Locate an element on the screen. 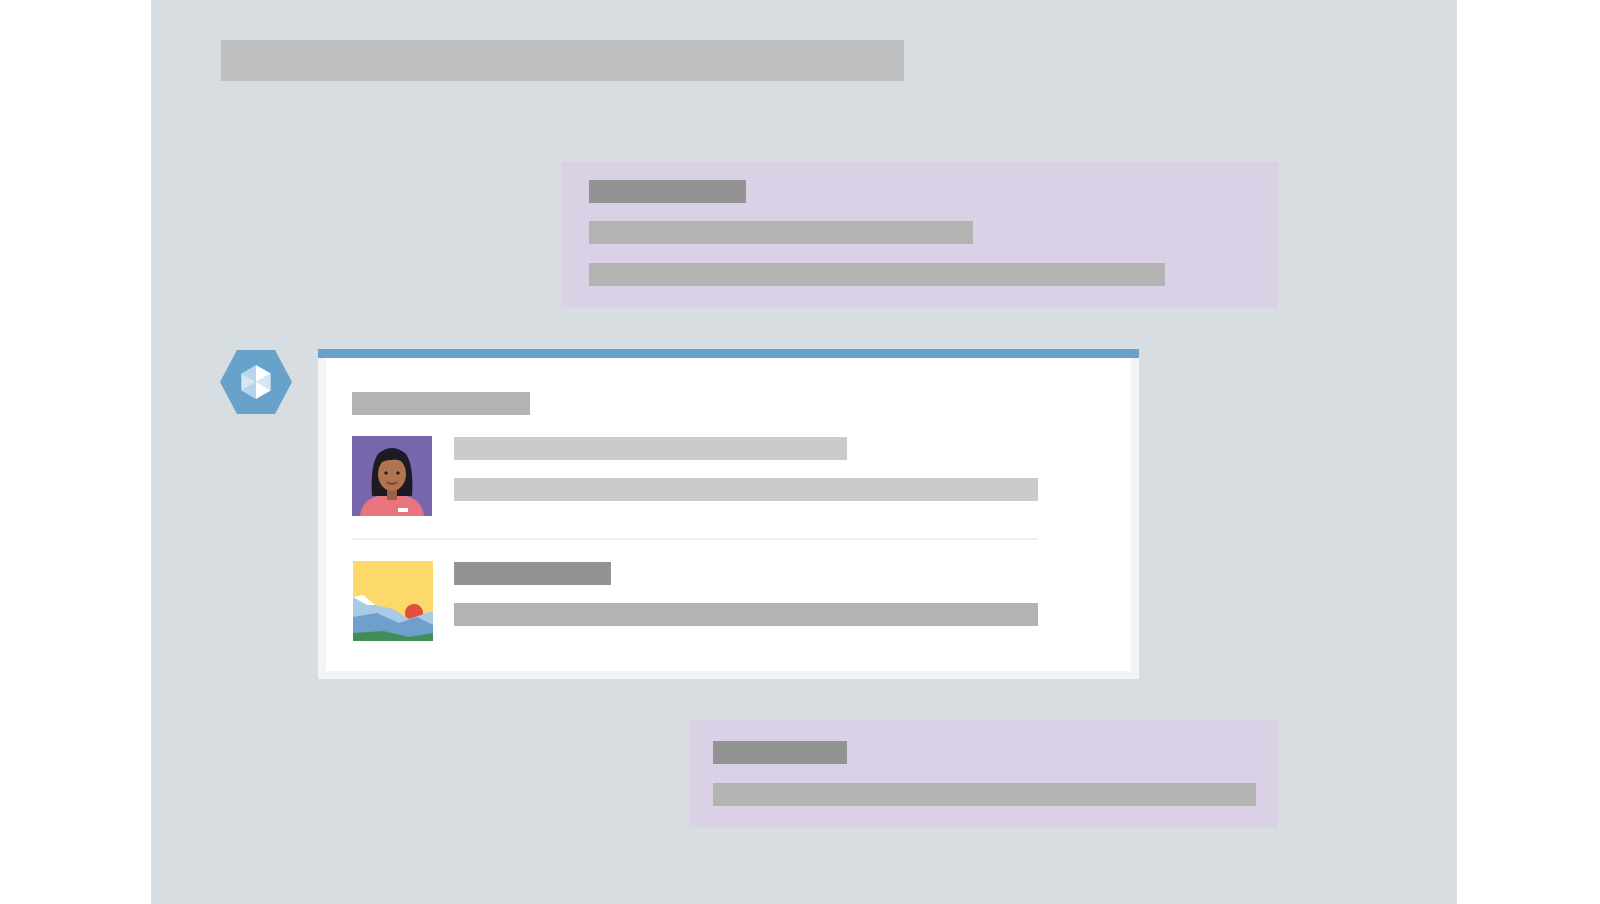 The width and height of the screenshot is (1600, 904). item-divider is located at coordinates (695, 539).